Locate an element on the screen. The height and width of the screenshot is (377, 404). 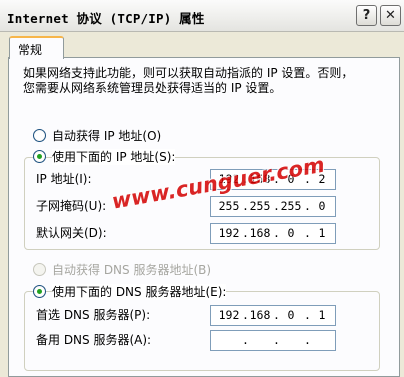
alternate-dns-input: . . . is located at coordinates (273, 340).